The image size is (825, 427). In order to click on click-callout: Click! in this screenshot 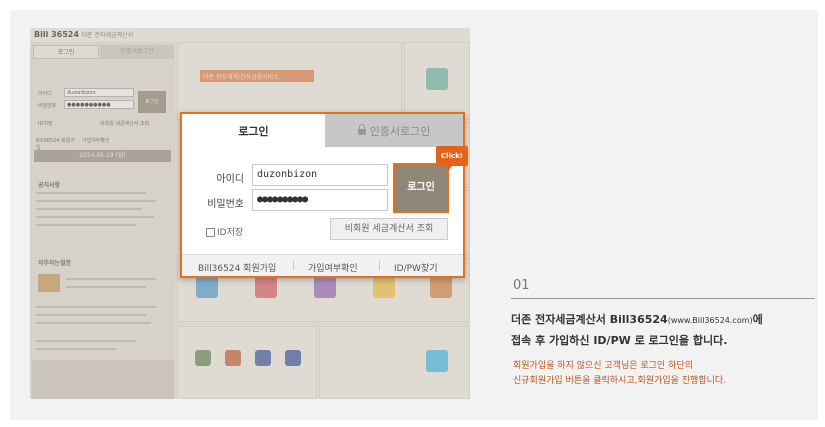, I will do `click(452, 158)`.